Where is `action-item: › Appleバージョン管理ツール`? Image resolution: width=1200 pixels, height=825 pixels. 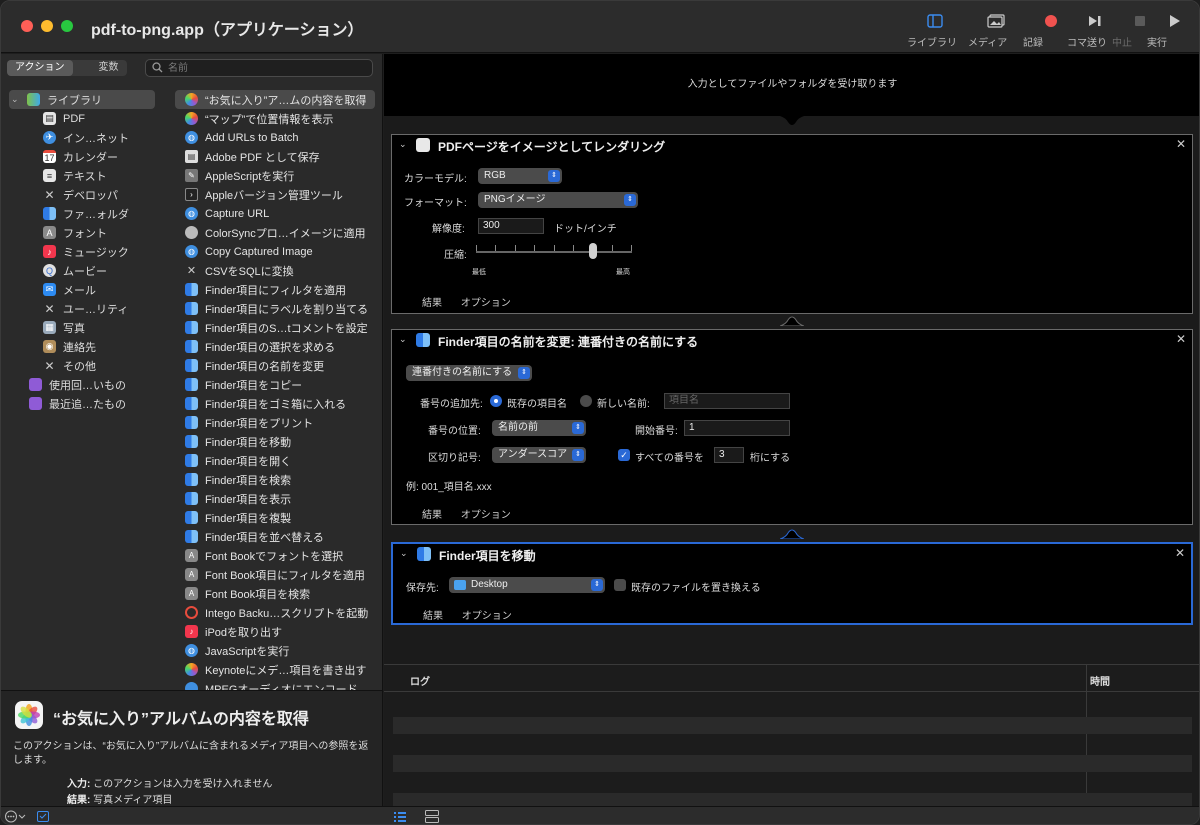
action-item: › Appleバージョン管理ツール is located at coordinates (275, 194).